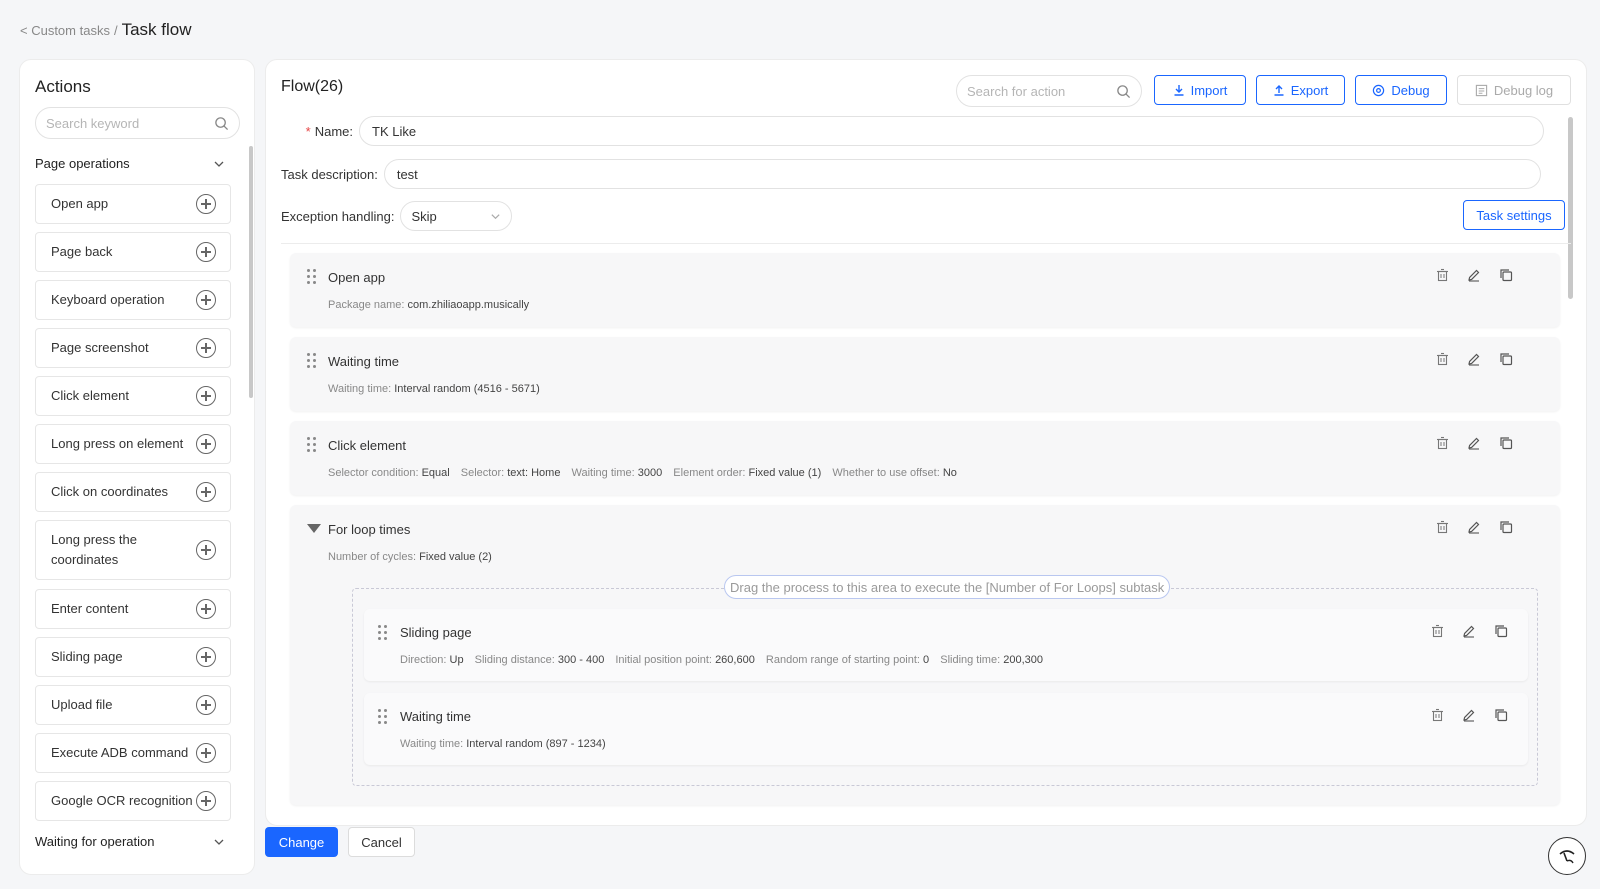  I want to click on description-input: test, so click(962, 174).